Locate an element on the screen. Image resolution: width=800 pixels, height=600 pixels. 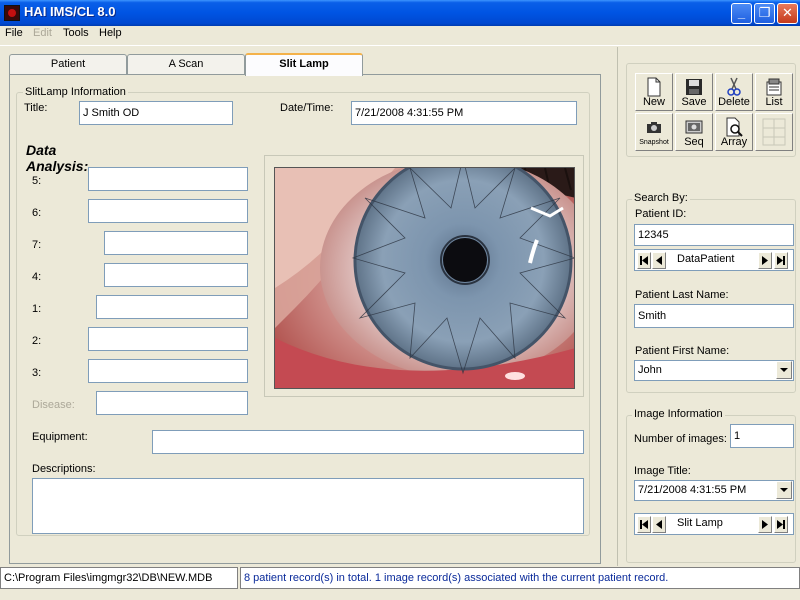
list-icon is located at coordinates (774, 87).